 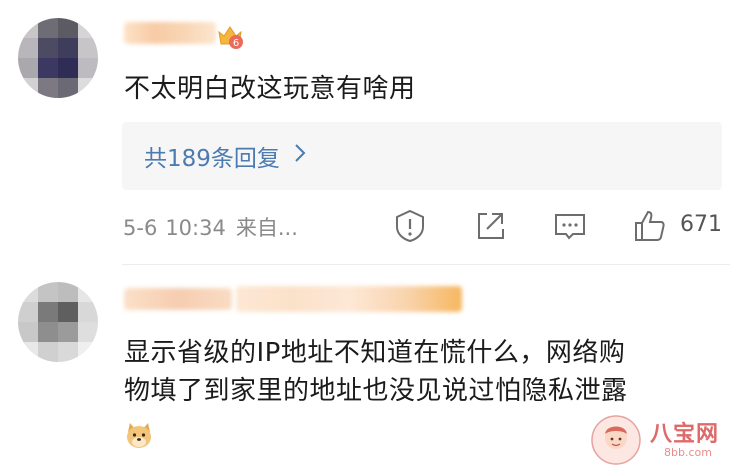 What do you see at coordinates (376, 391) in the screenshot?
I see `comment-text-line-2: 物填了到家里的地址也没见说过怕隐私泄露` at bounding box center [376, 391].